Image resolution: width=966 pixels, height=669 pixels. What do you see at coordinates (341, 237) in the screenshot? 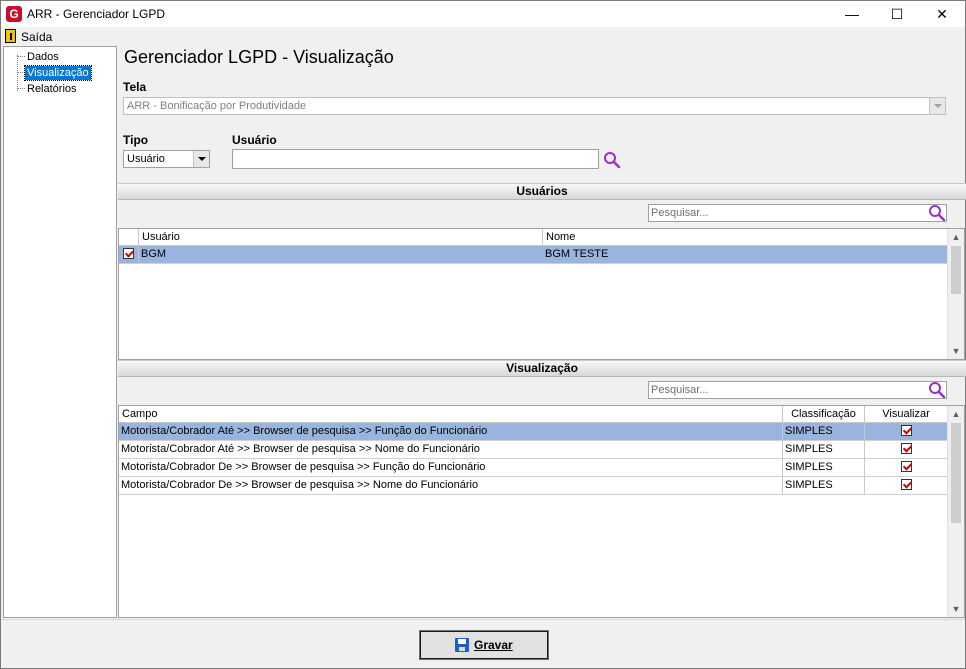
I see `users-header-usuario: Usuário` at bounding box center [341, 237].